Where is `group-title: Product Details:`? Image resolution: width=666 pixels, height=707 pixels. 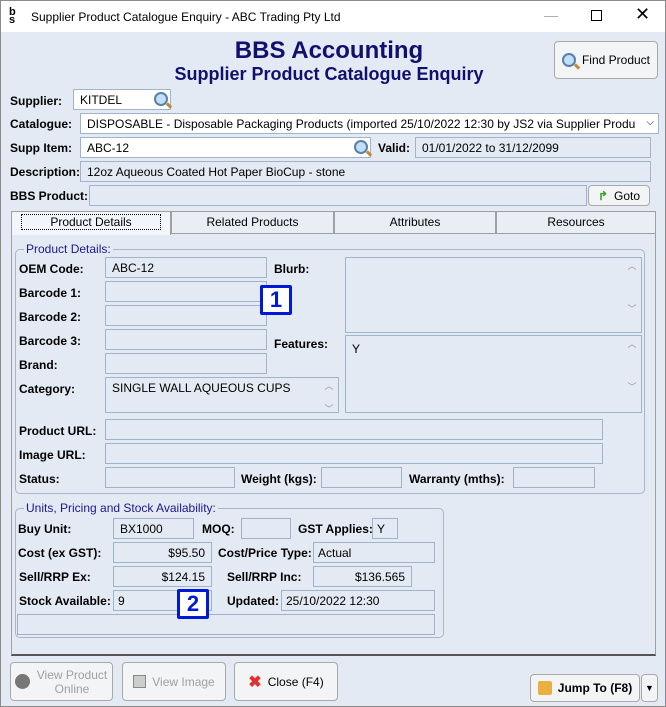
group-title: Product Details: is located at coordinates (68, 249).